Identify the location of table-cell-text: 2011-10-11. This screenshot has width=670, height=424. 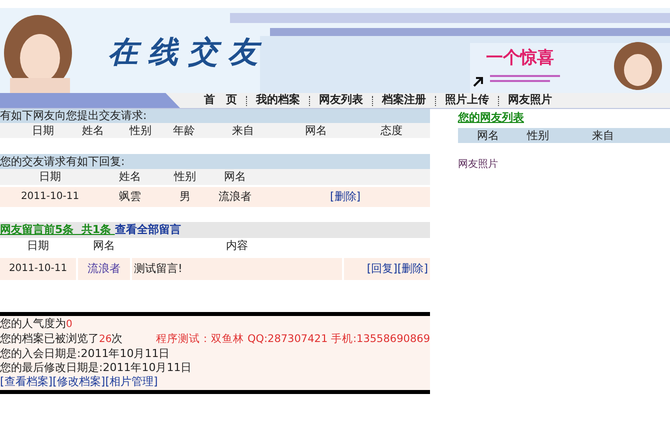
(50, 197).